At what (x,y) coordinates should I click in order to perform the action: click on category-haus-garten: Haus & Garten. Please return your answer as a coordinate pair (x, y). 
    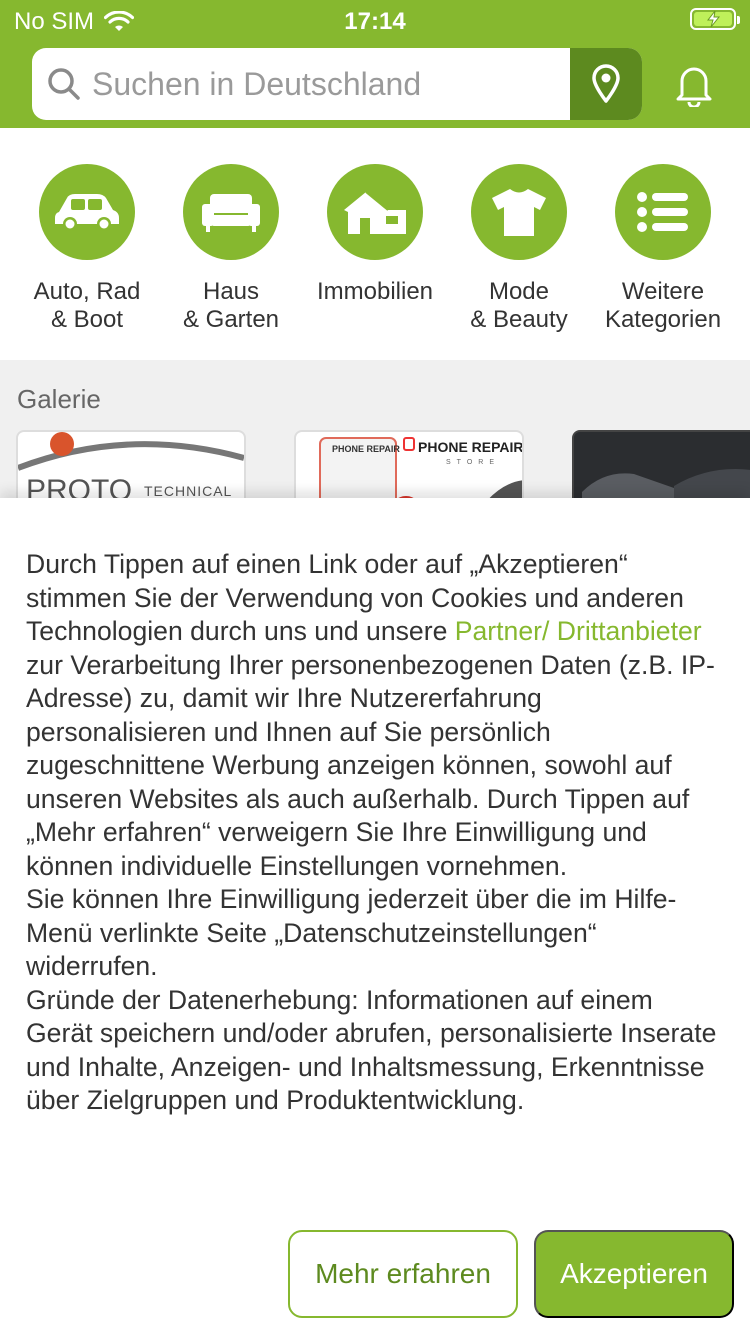
    Looking at the image, I should click on (231, 249).